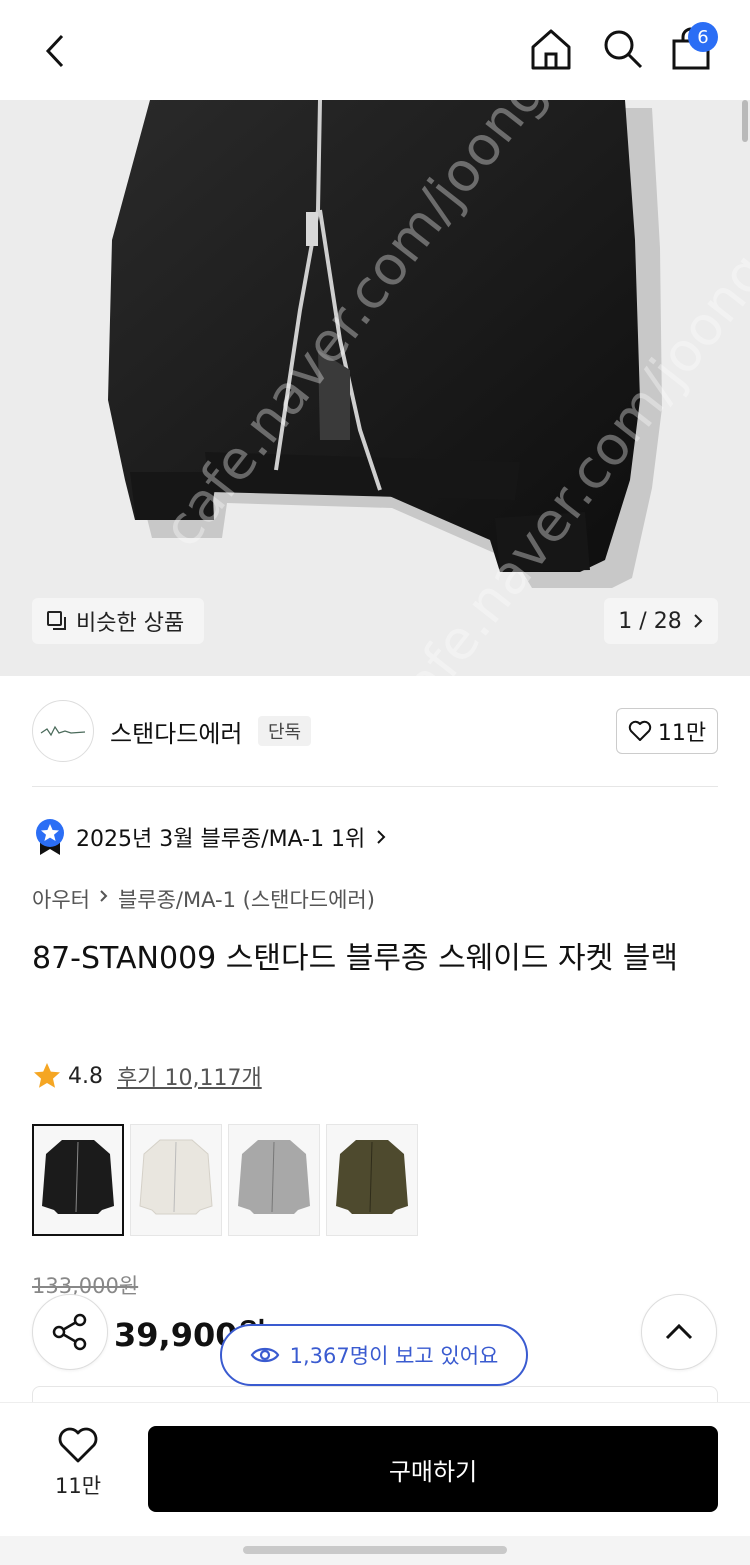  I want to click on scrollbar, so click(745, 121).